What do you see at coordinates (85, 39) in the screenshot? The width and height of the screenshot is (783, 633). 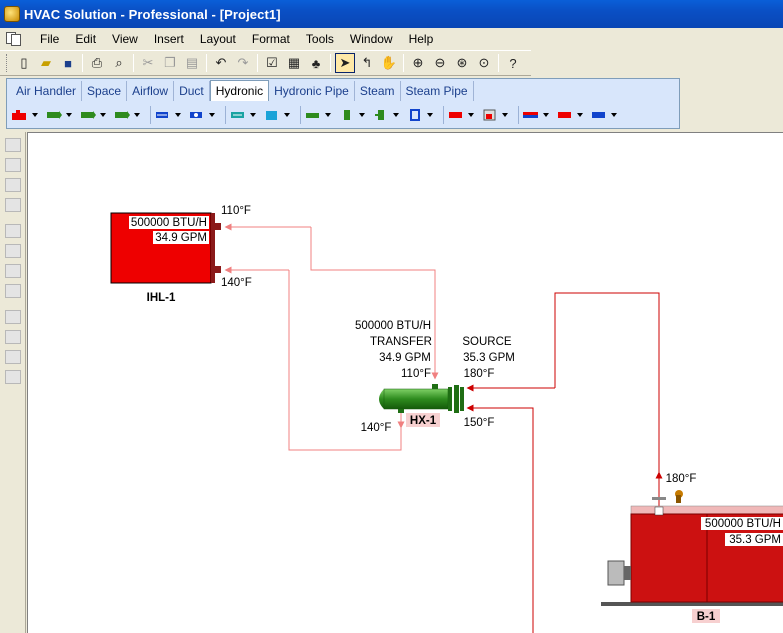 I see `menu-edit: Edit` at bounding box center [85, 39].